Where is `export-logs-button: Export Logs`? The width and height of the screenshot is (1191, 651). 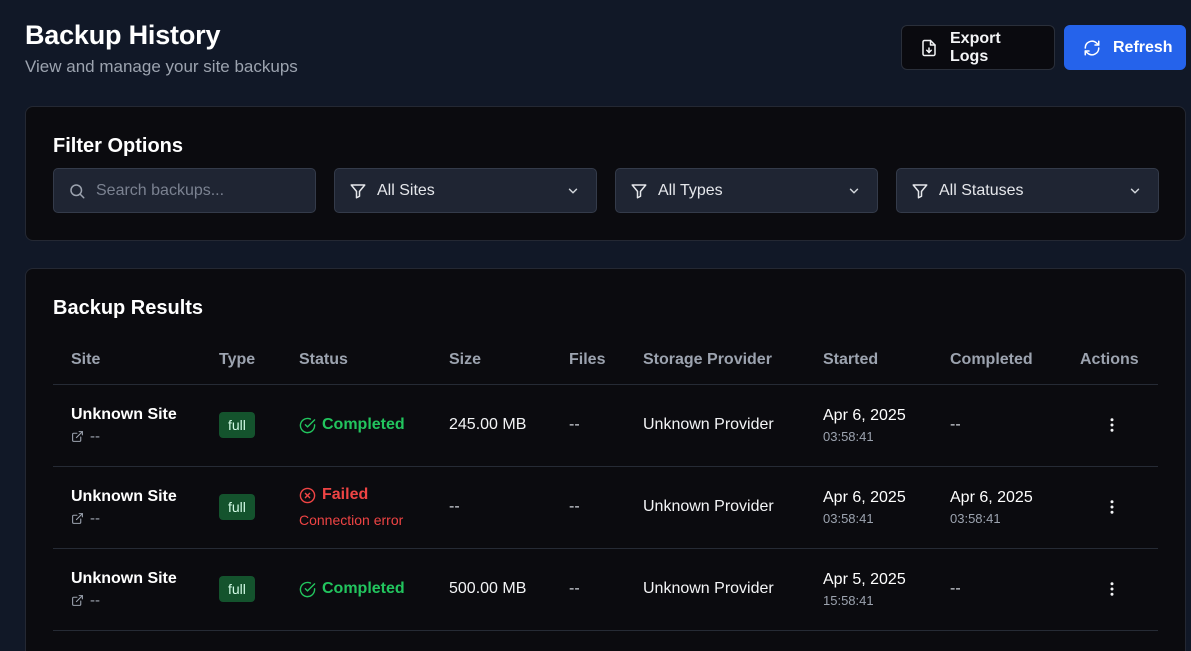 export-logs-button: Export Logs is located at coordinates (978, 47).